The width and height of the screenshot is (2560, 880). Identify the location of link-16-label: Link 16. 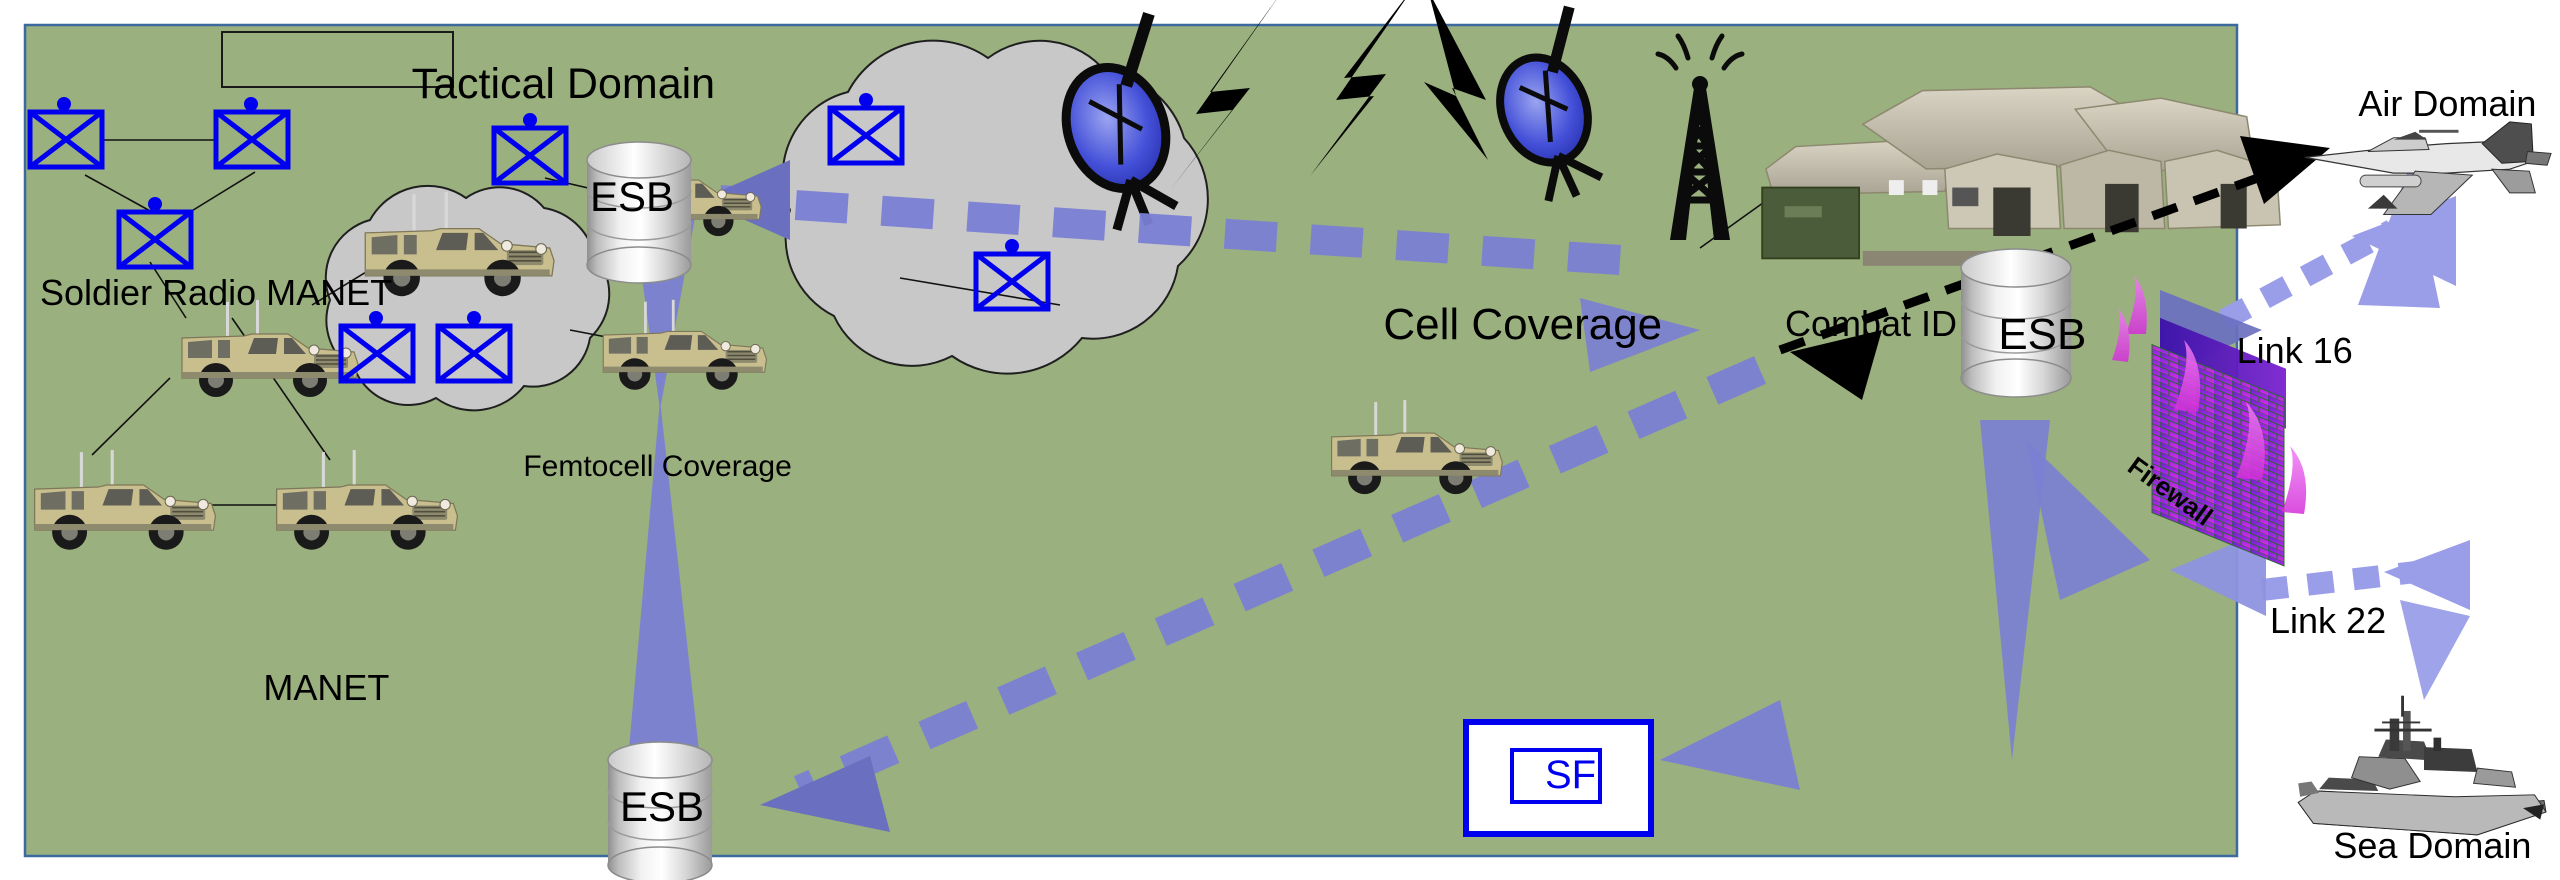
(2294, 350).